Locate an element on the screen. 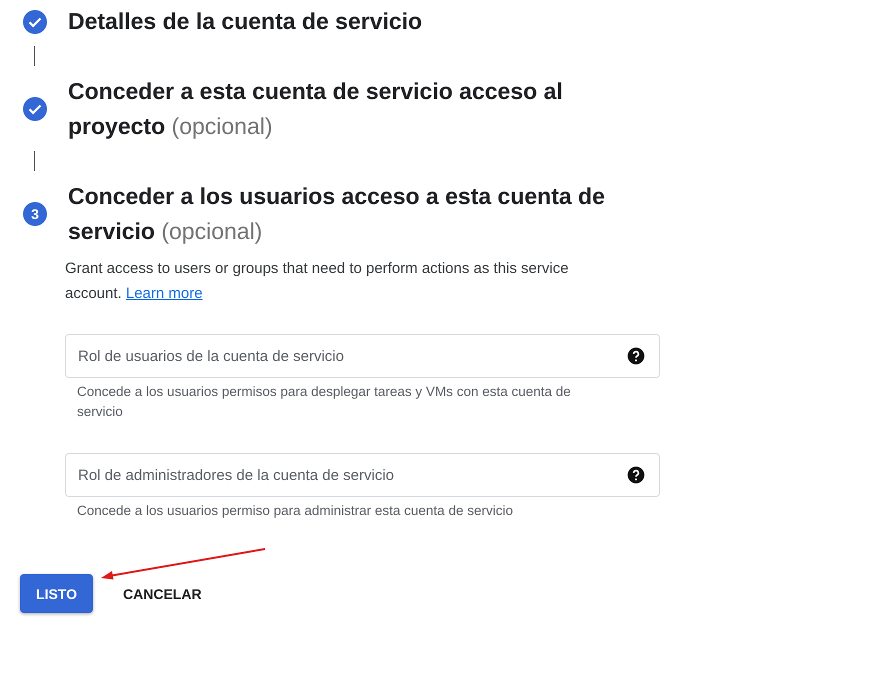  description-text: Grant access to users or groups that need to perform actions as this service account. Learn more is located at coordinates (317, 281).